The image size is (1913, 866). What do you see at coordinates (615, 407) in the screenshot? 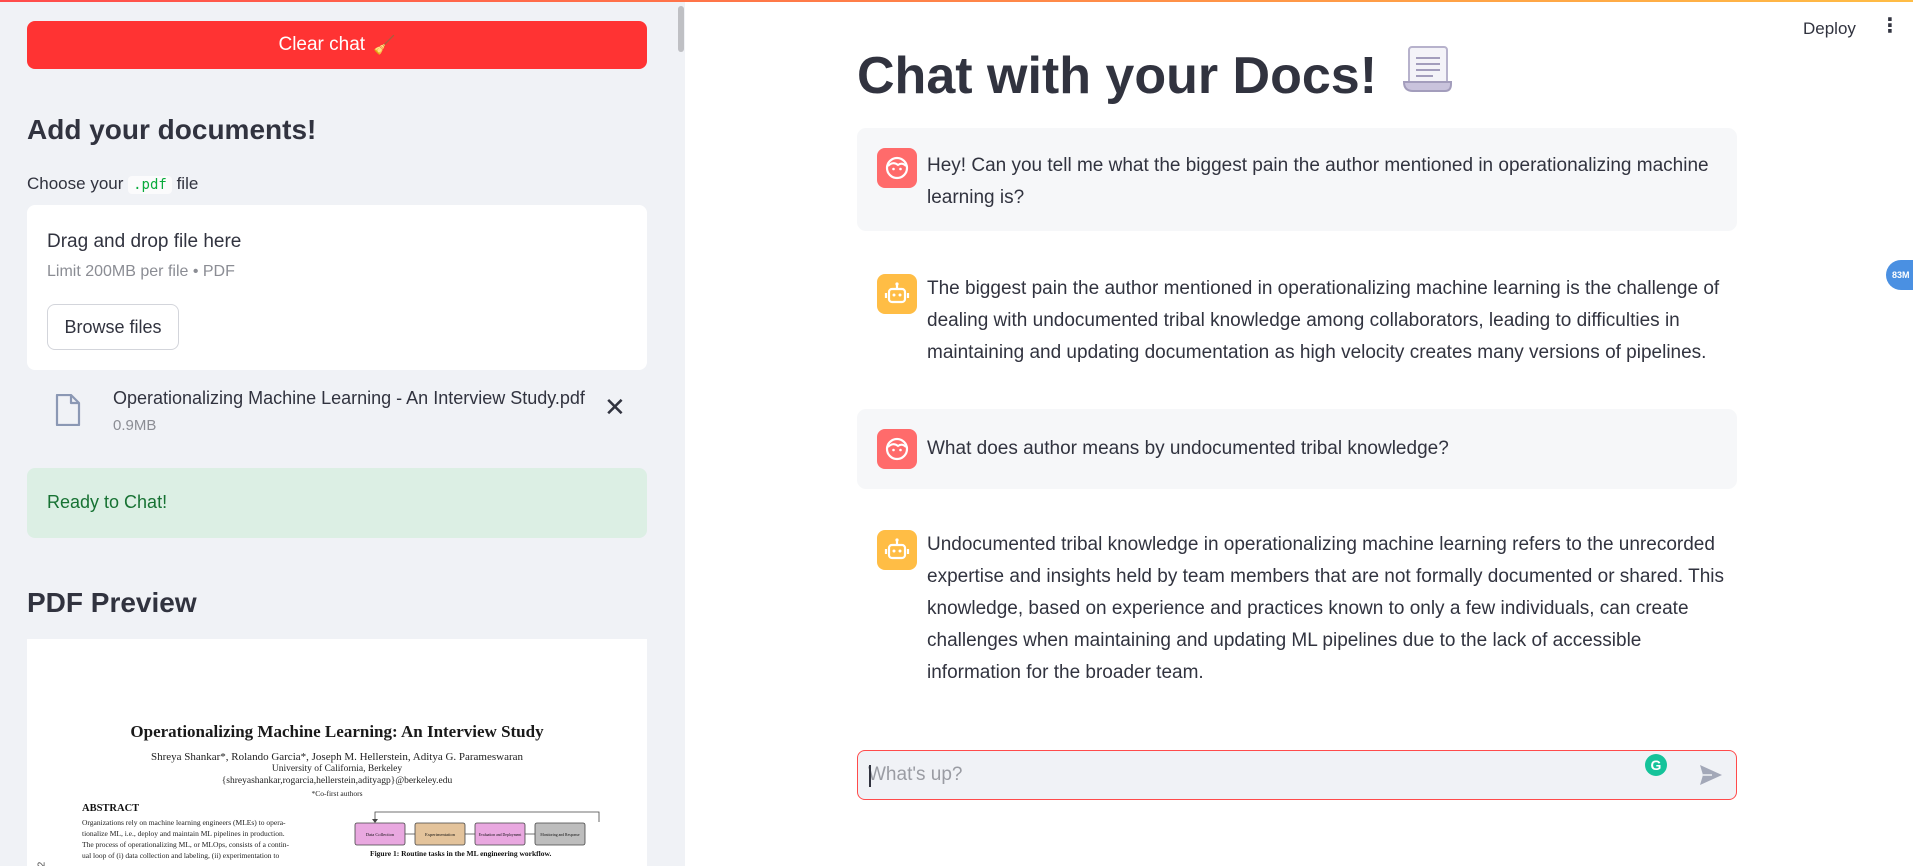
I see `remove-file-icon: ✕` at bounding box center [615, 407].